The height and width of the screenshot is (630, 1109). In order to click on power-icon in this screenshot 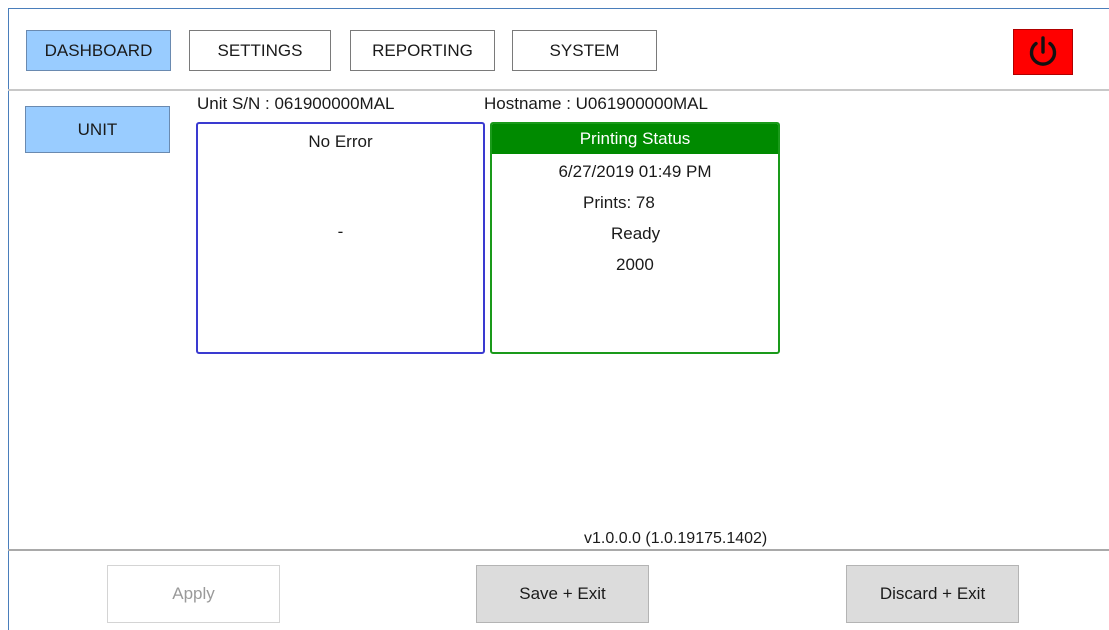, I will do `click(1043, 51)`.